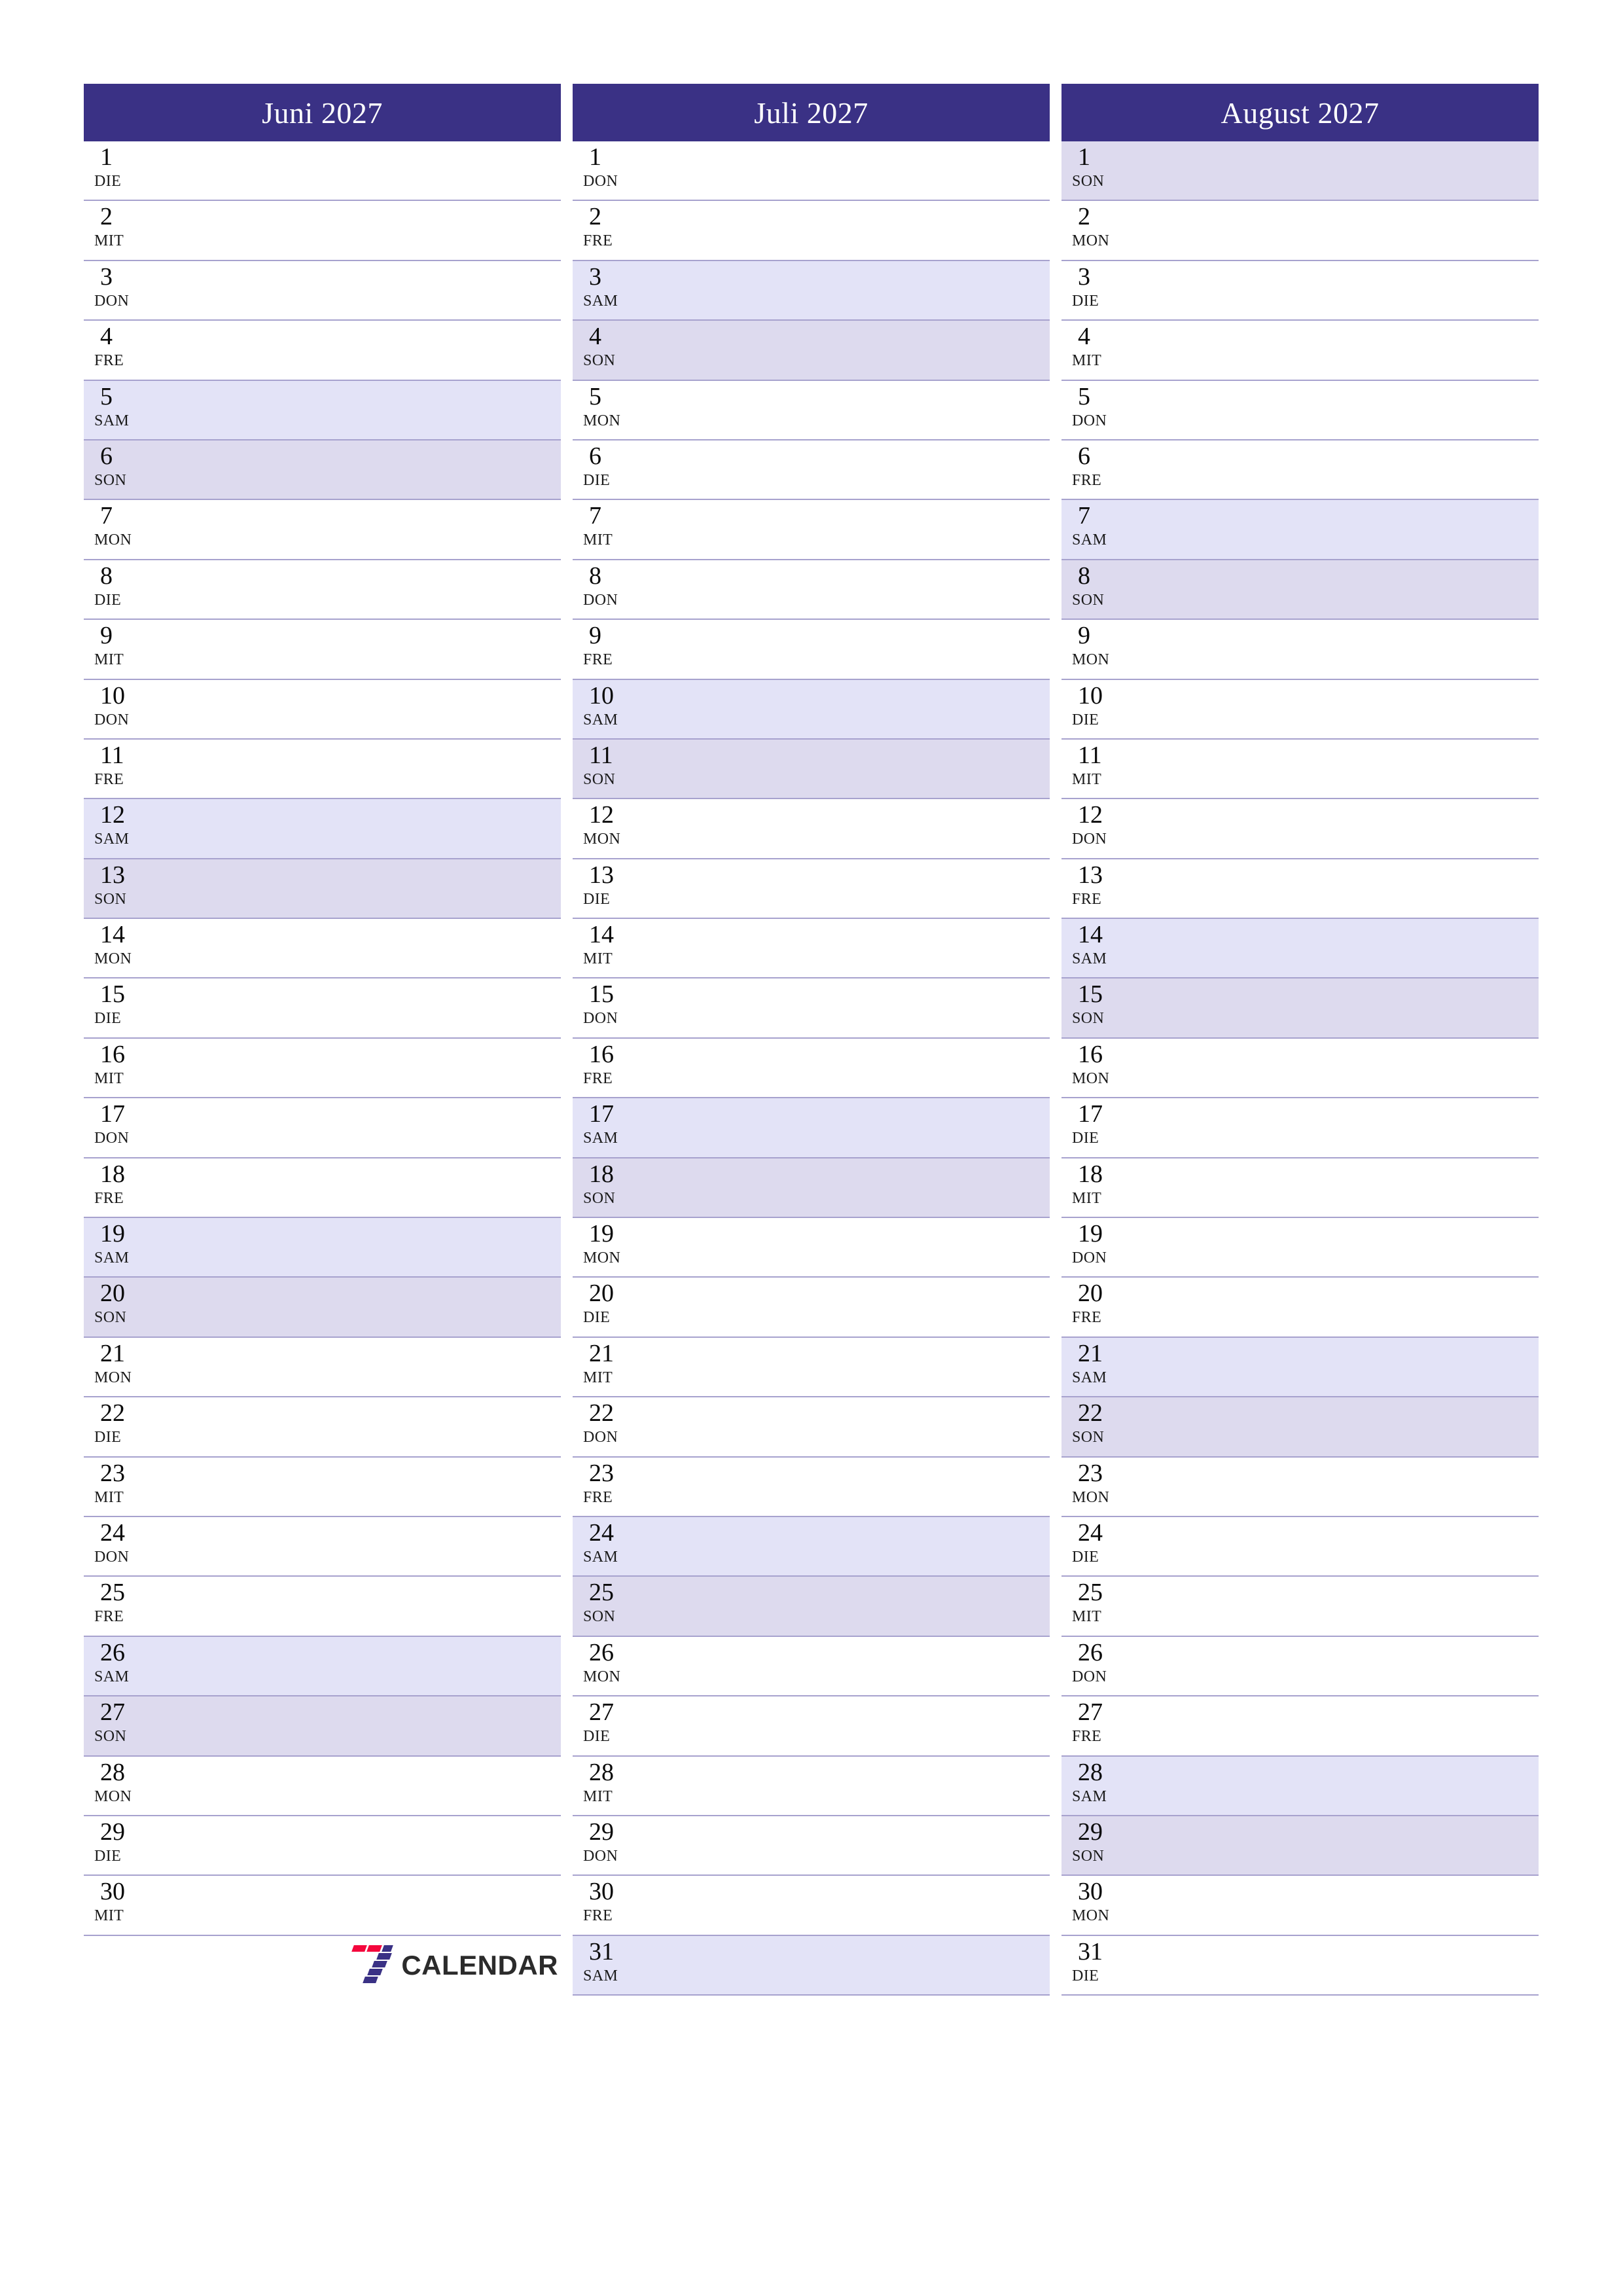 The height and width of the screenshot is (2296, 1623). I want to click on day-row: 26 MON, so click(811, 1666).